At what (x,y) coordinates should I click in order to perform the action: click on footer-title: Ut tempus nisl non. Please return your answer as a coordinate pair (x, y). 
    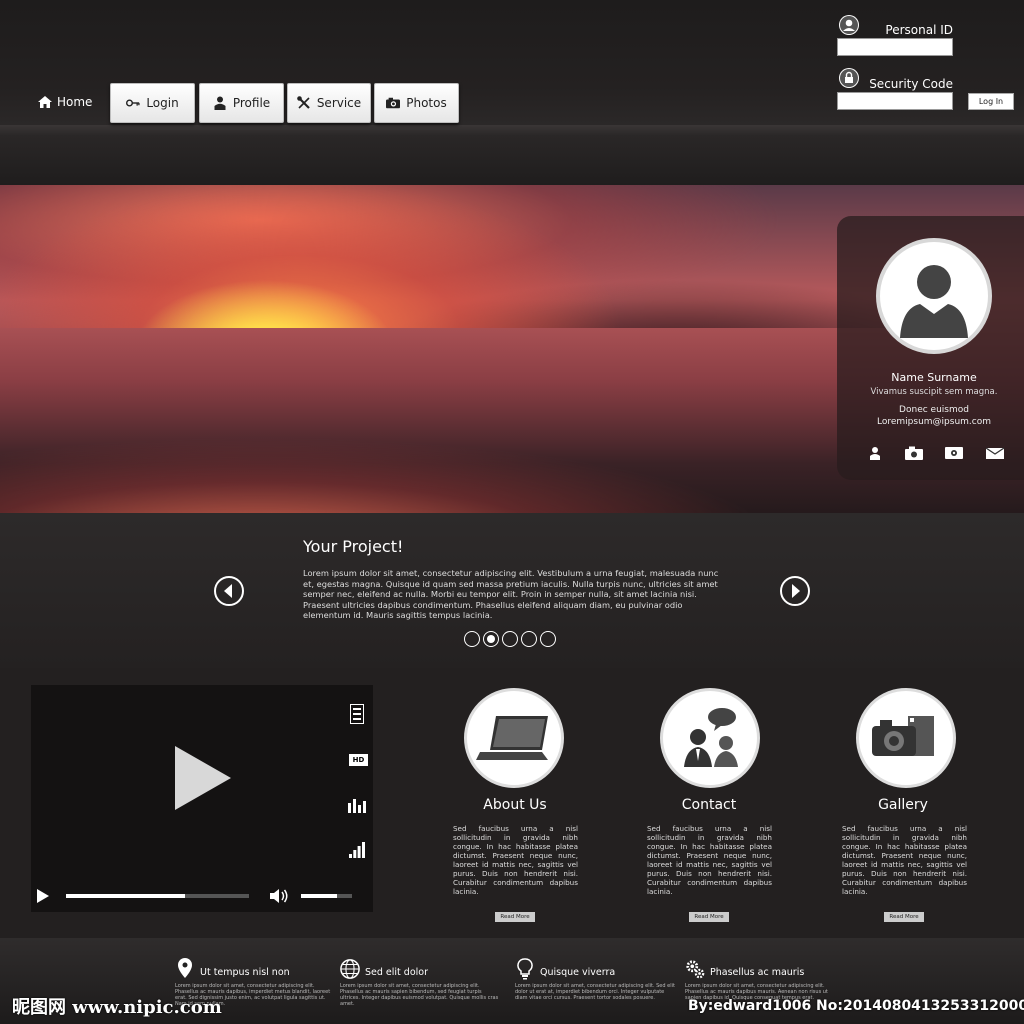
    Looking at the image, I should click on (245, 972).